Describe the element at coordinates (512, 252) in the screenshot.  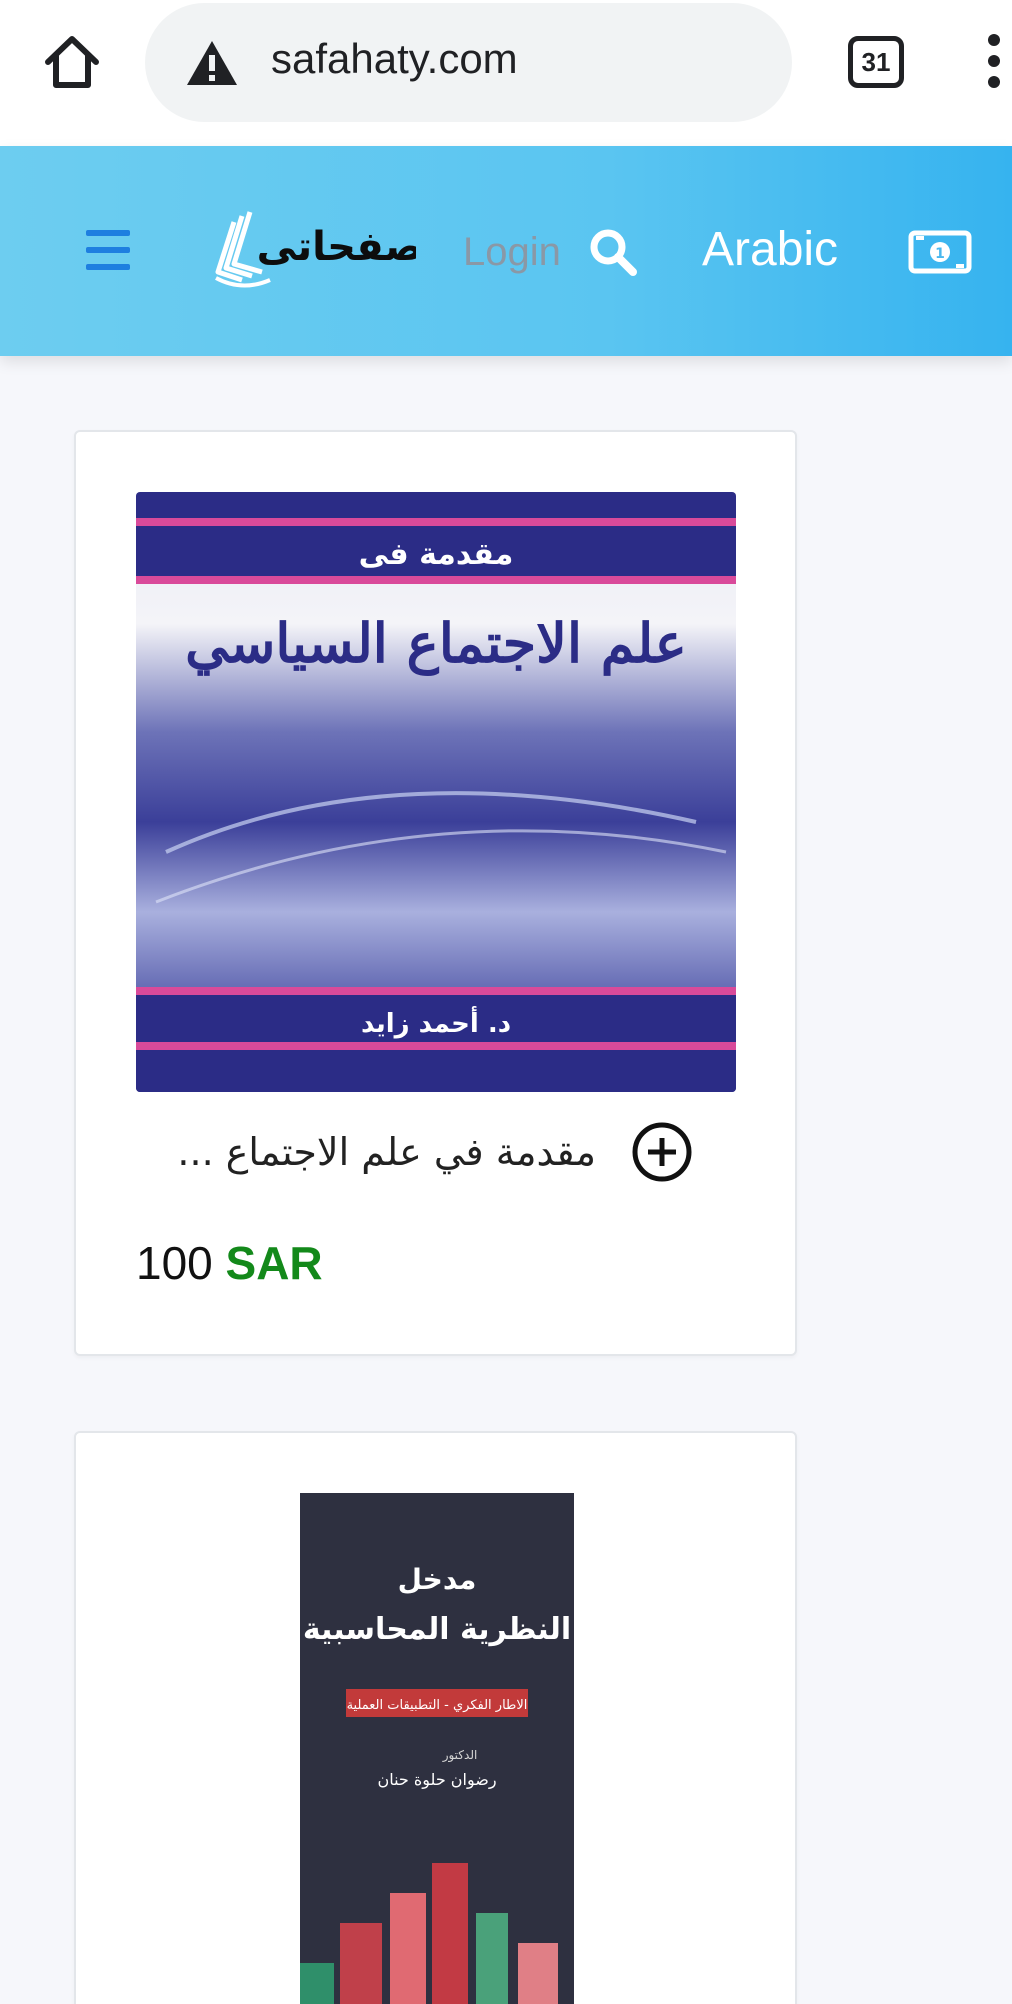
I see `login-link: Login` at that location.